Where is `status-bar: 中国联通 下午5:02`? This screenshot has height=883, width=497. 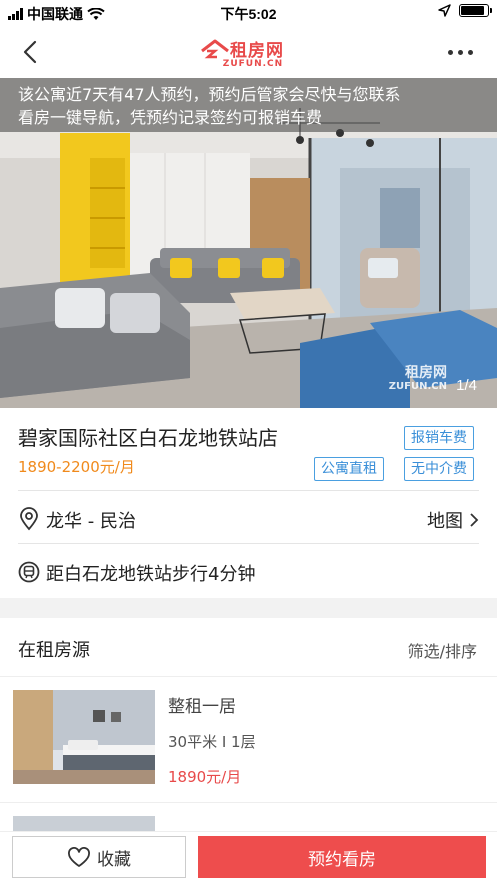
status-bar: 中国联通 下午5:02 is located at coordinates (248, 13).